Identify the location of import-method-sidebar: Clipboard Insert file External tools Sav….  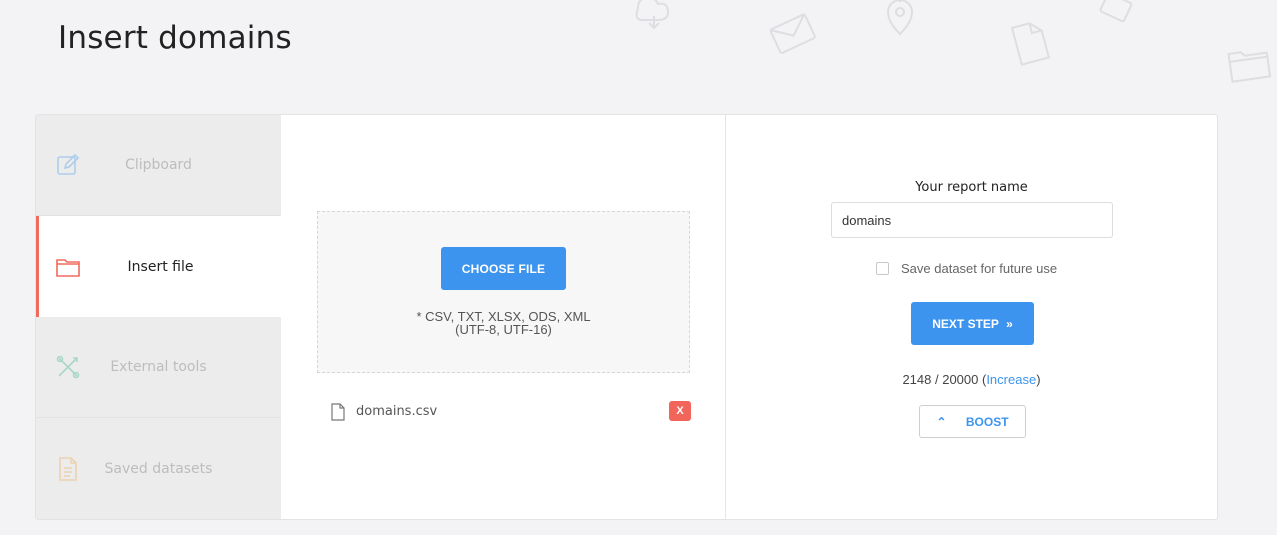
(159, 317).